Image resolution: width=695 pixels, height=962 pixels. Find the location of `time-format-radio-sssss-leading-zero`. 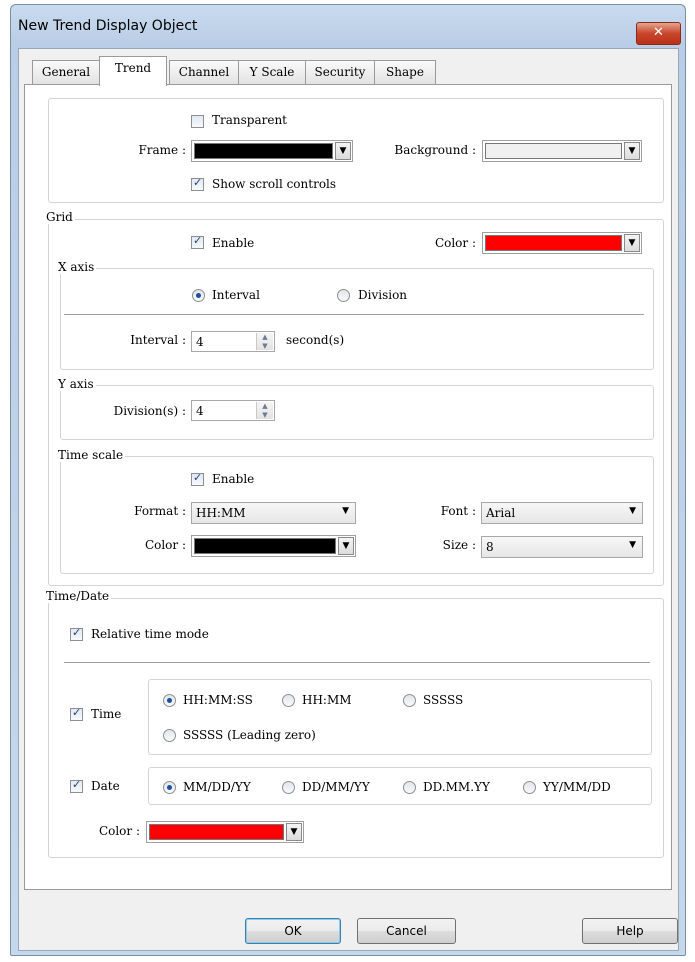

time-format-radio-sssss-leading-zero is located at coordinates (169, 735).